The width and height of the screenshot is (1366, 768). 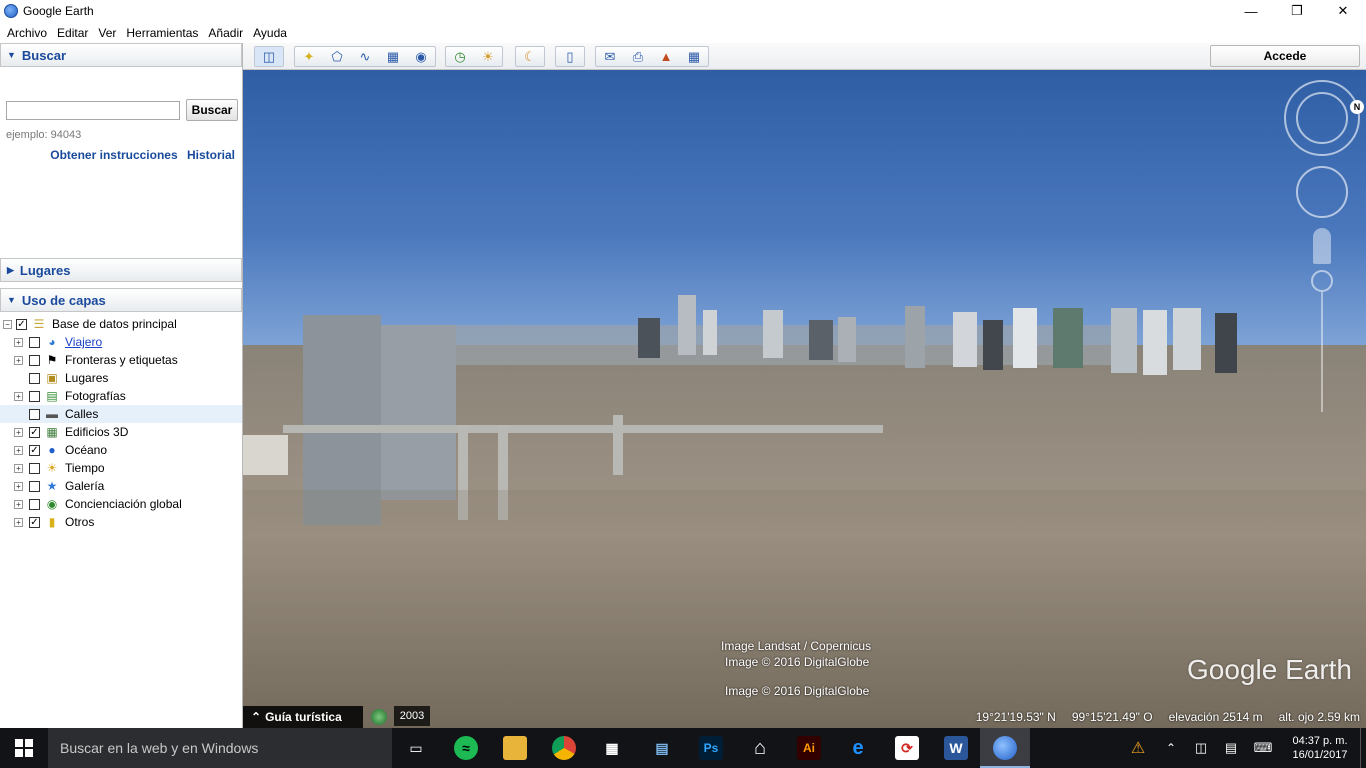 I want to click on places-panel-header: ▶ Lugares, so click(x=121, y=270).